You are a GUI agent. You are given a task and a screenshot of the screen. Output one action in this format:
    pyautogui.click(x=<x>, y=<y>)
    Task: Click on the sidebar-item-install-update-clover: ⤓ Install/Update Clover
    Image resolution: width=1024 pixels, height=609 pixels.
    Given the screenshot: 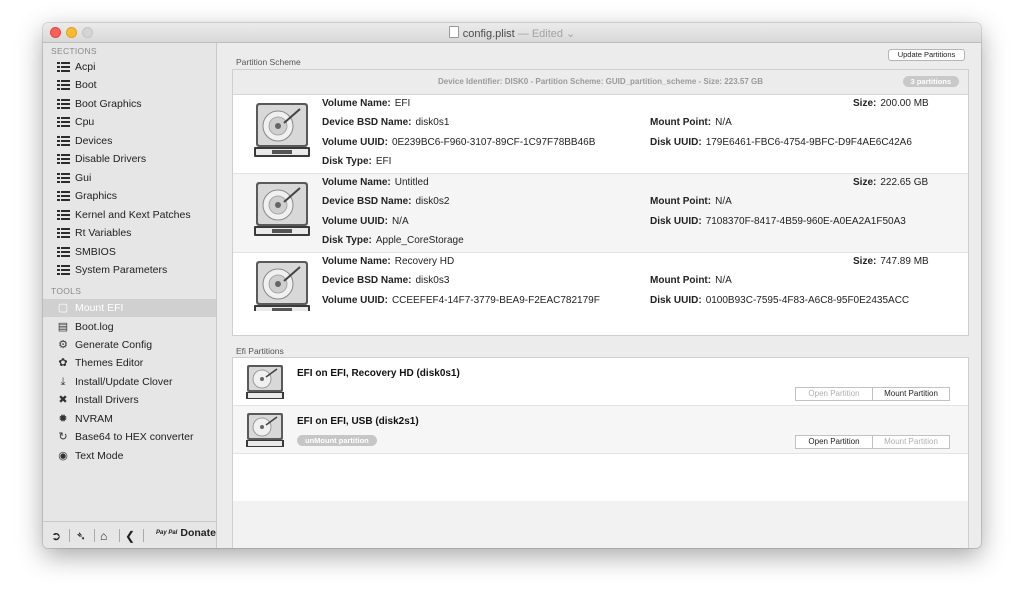 What is the action you would take?
    pyautogui.click(x=129, y=382)
    